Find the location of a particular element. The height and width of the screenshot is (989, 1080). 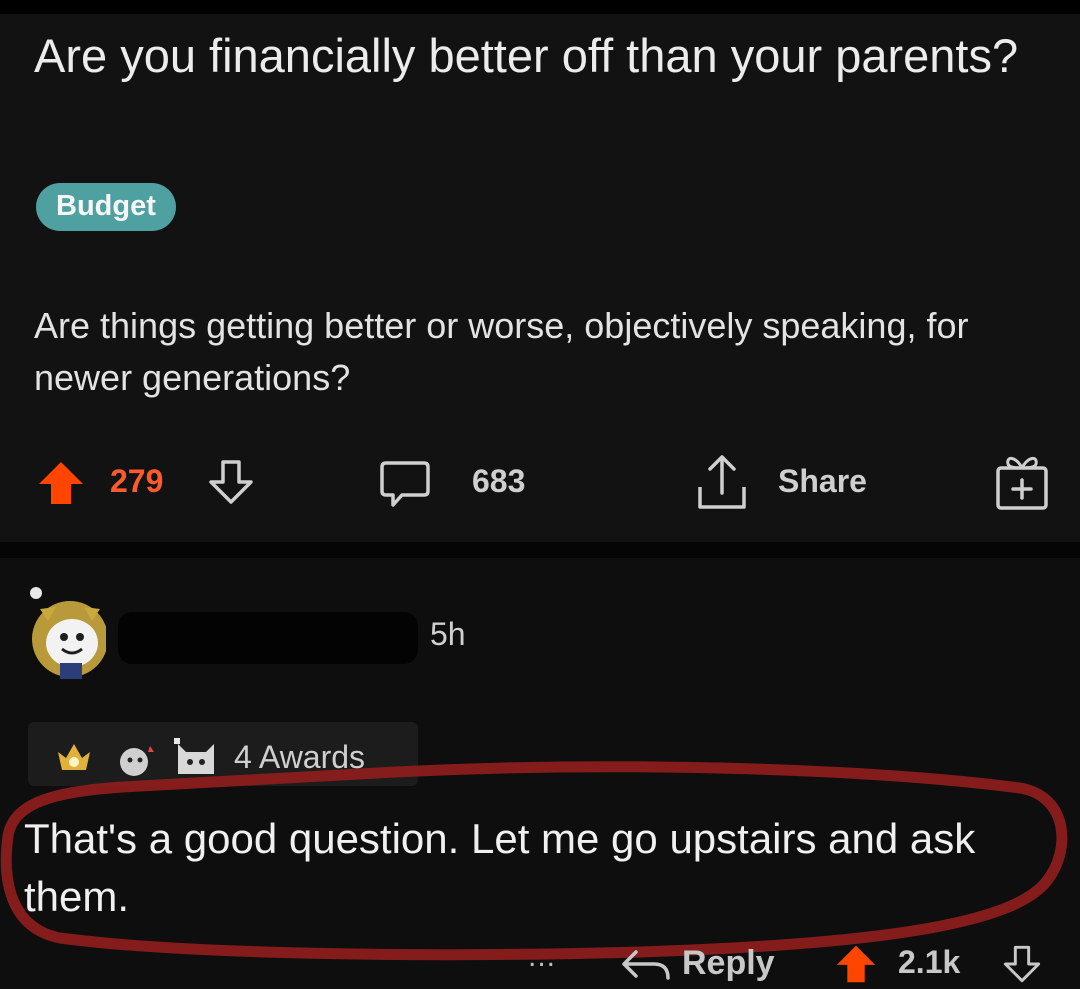

share-icon is located at coordinates (722, 482).